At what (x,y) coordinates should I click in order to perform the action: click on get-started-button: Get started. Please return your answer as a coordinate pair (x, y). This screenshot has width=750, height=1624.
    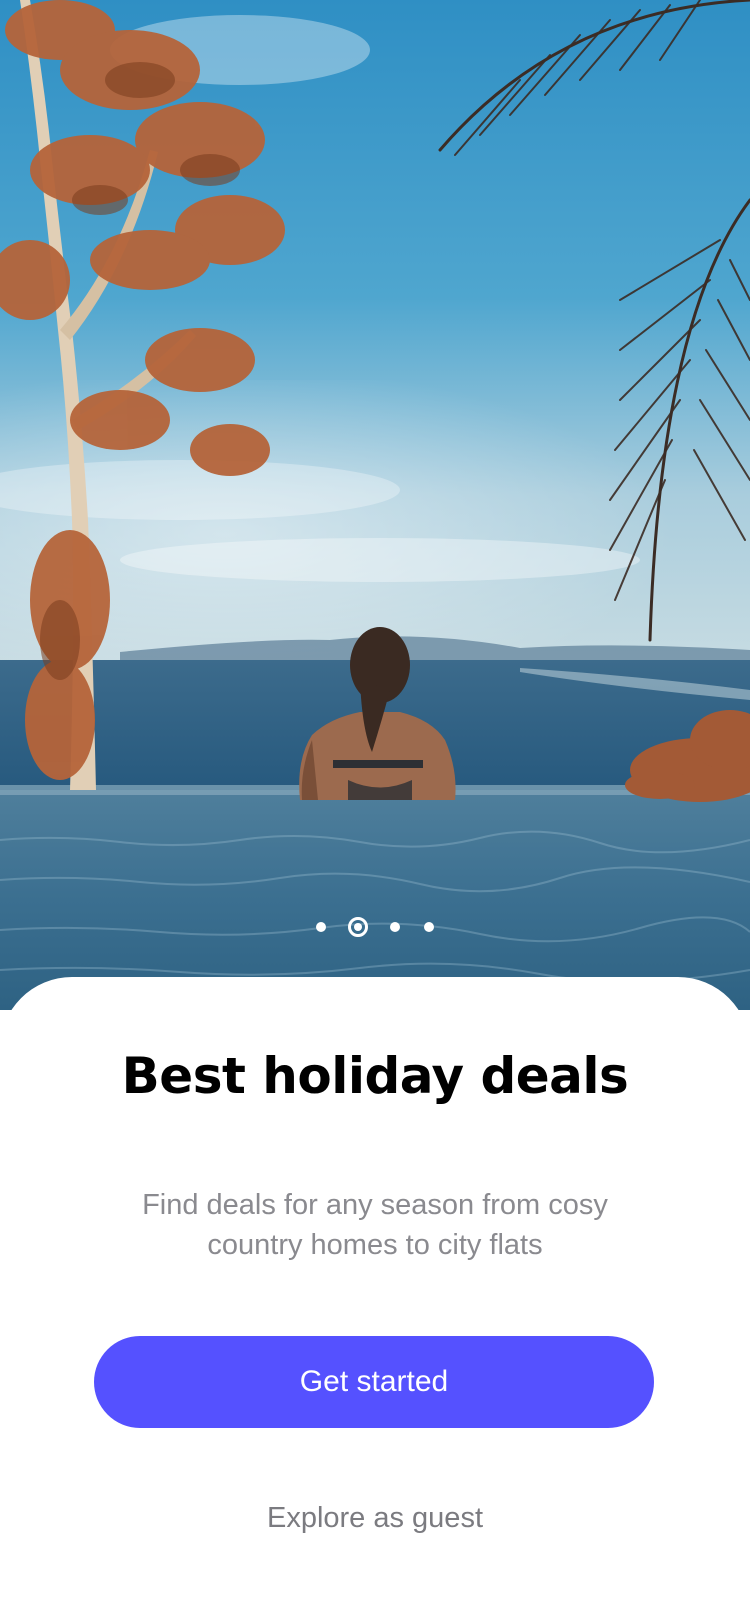
    Looking at the image, I should click on (374, 1382).